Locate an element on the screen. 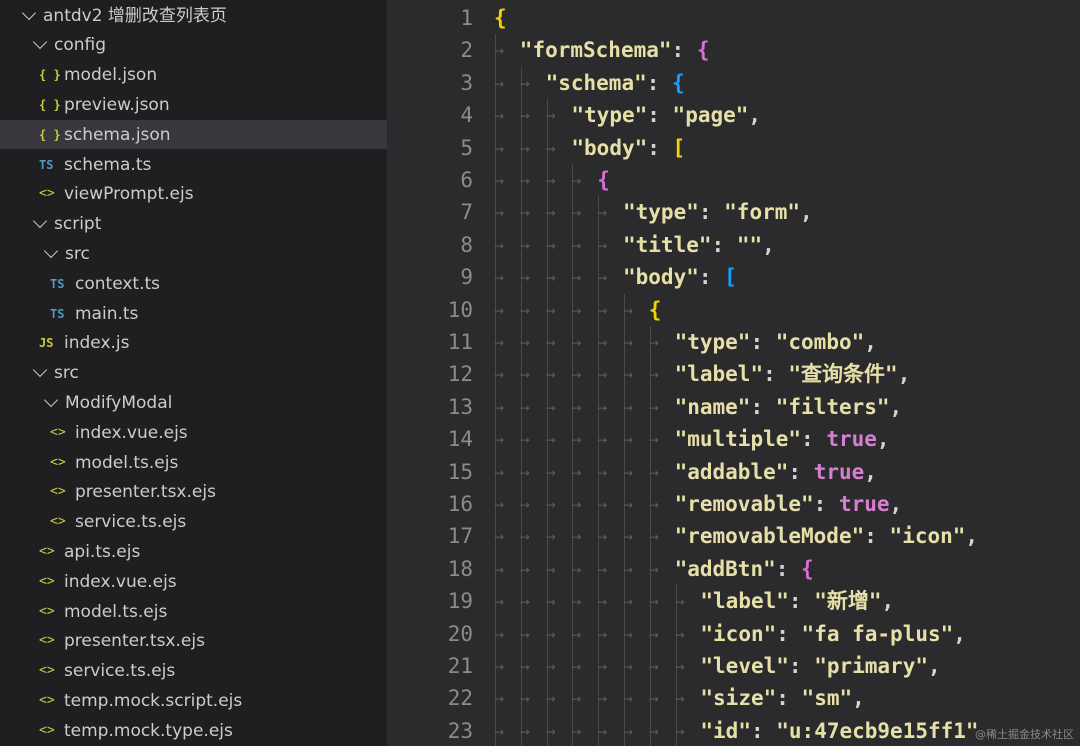 The image size is (1080, 746). code-line: 1{ is located at coordinates (733, 18).